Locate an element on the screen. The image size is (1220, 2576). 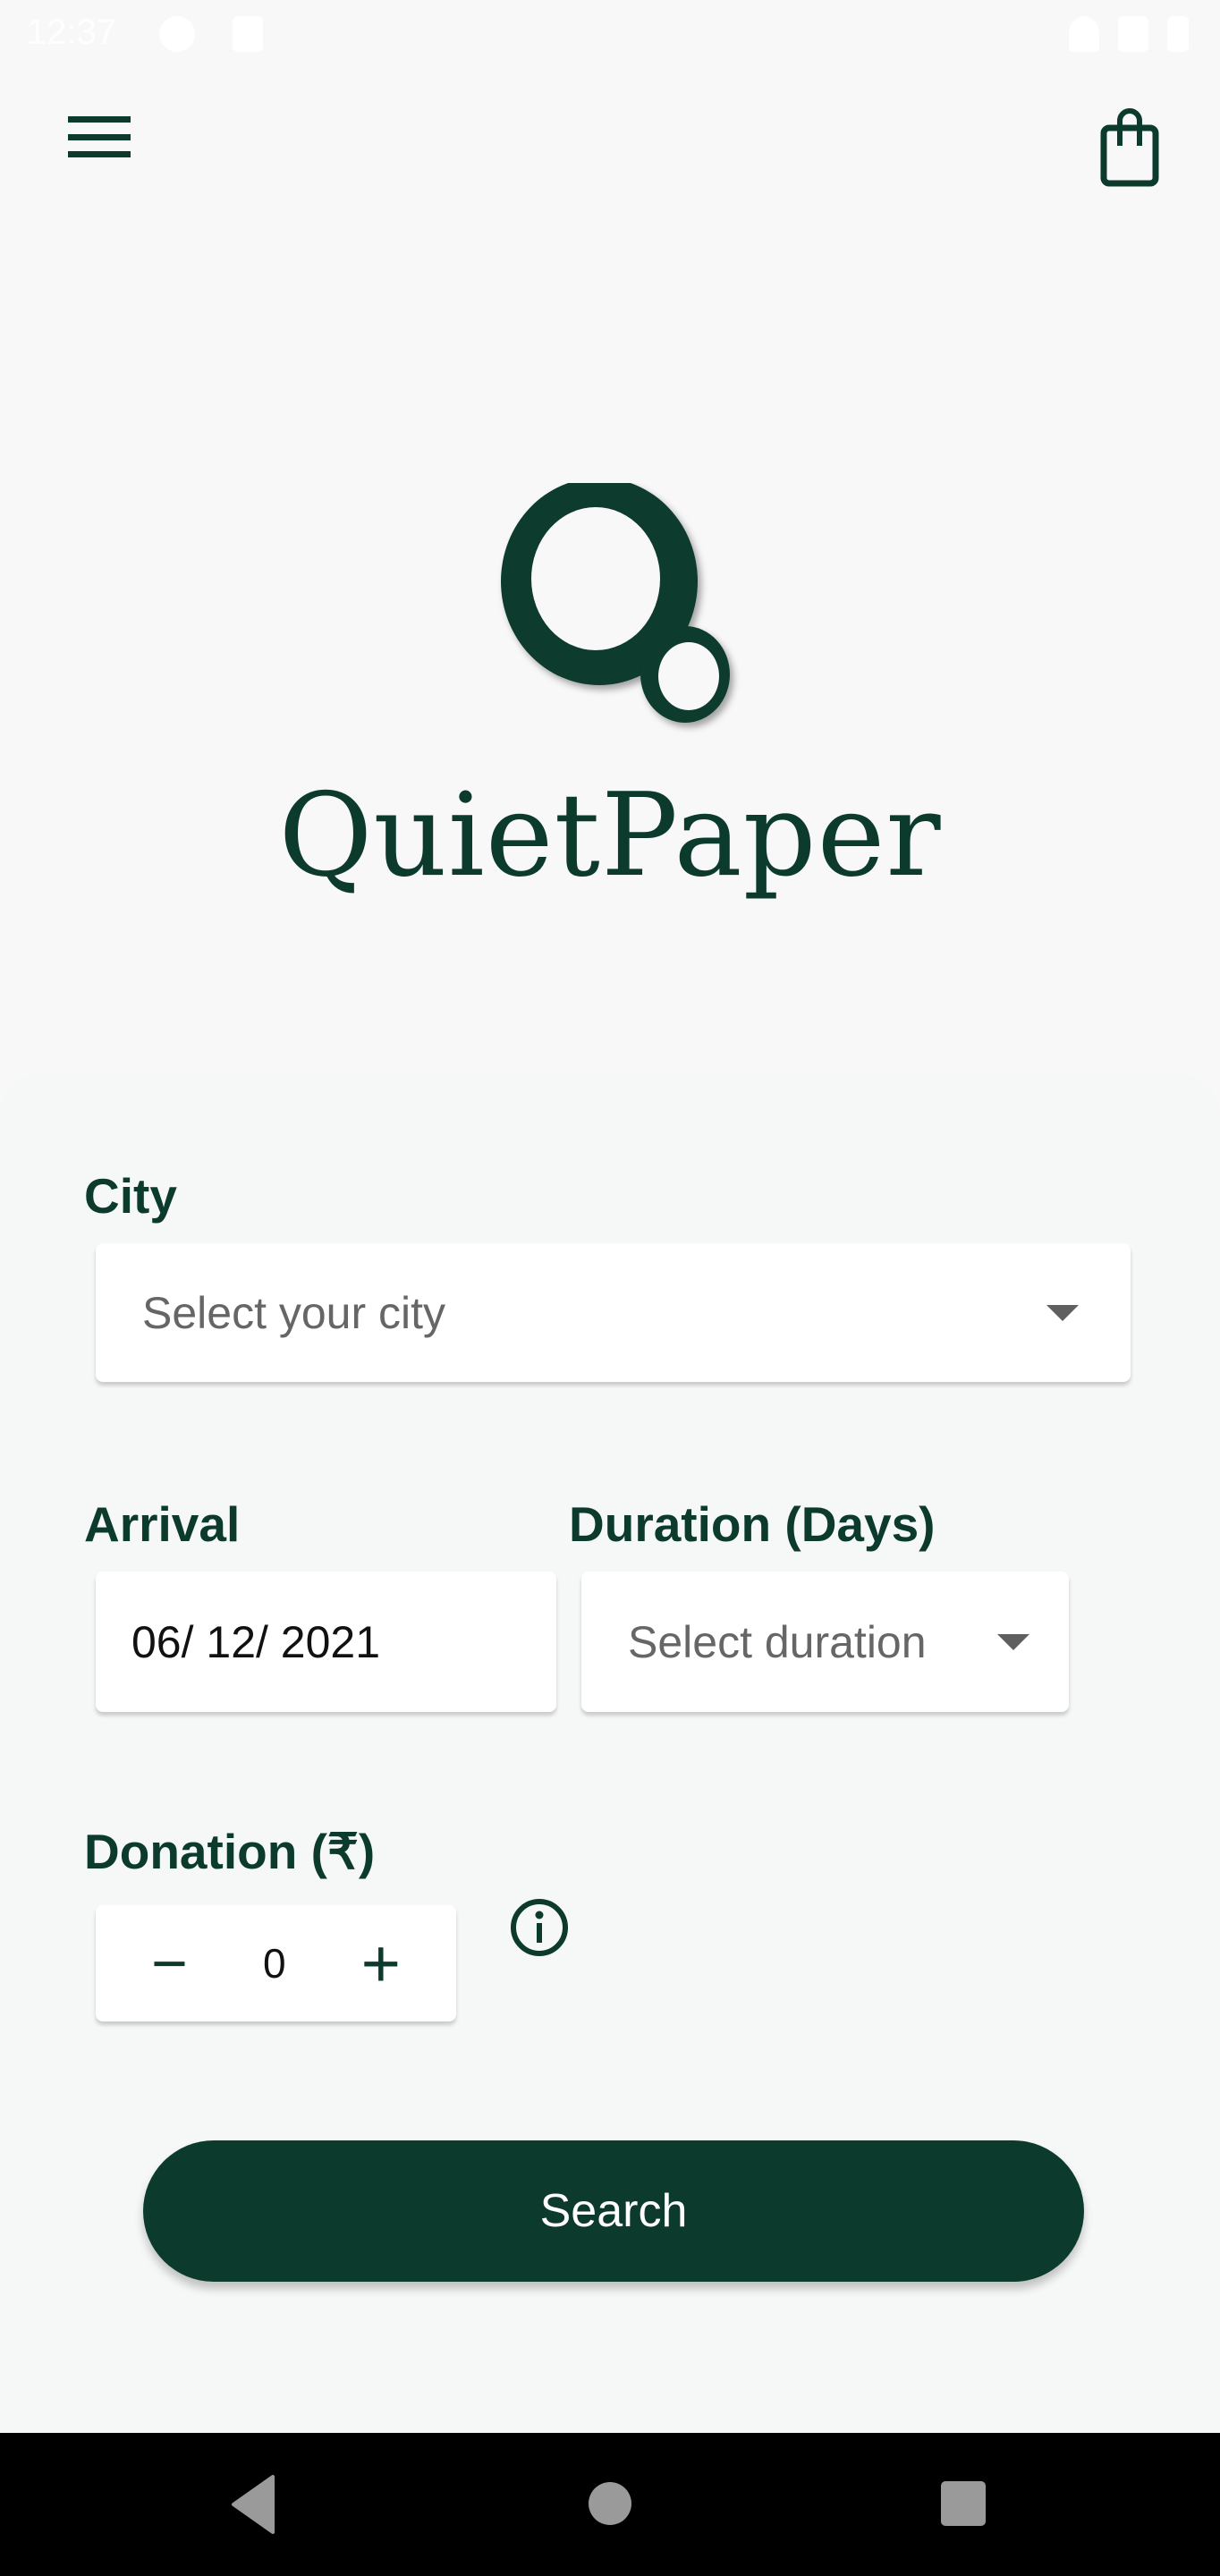
notification-icon is located at coordinates (177, 34).